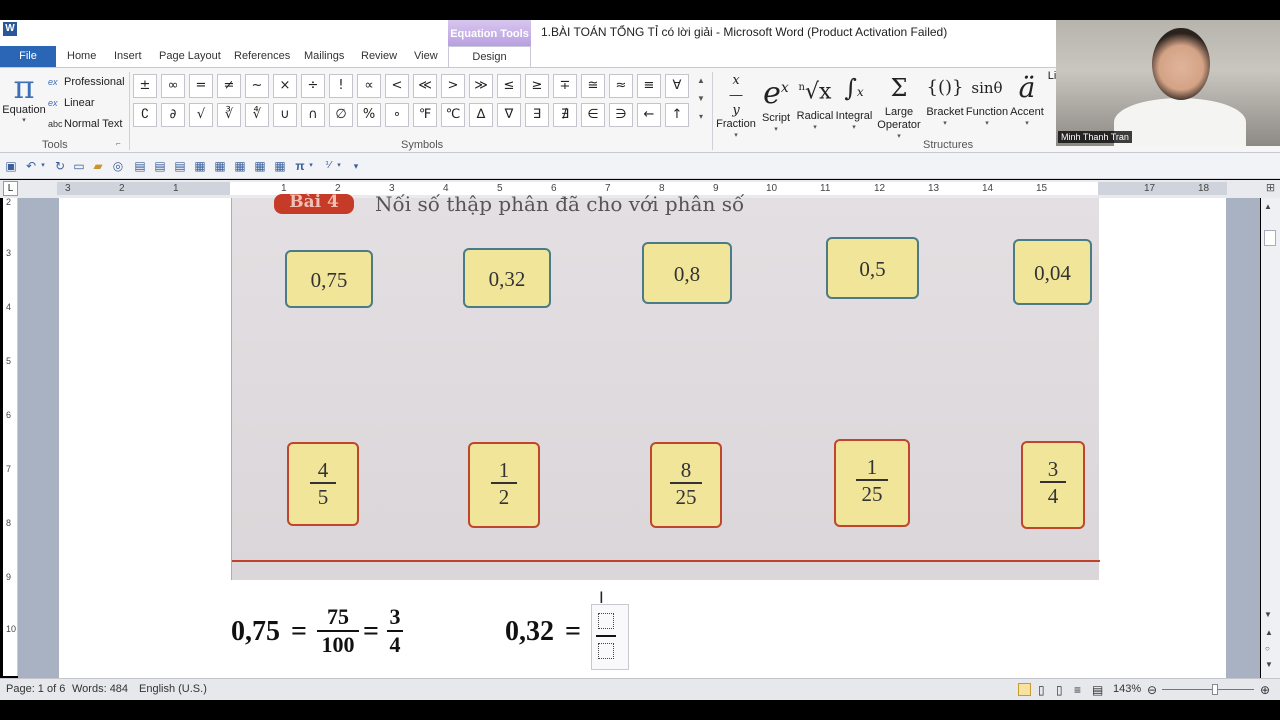 This screenshot has height=720, width=1280. I want to click on symbol-button: ∇, so click(509, 115).